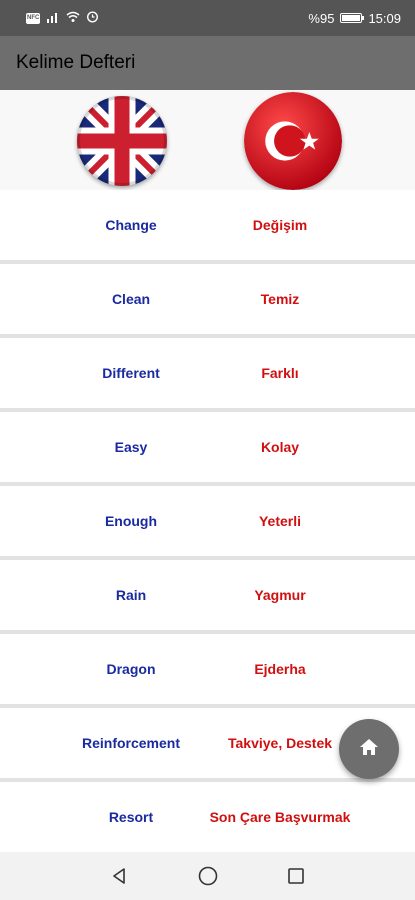  I want to click on word-row: Dragon Ejderha, so click(207, 671).